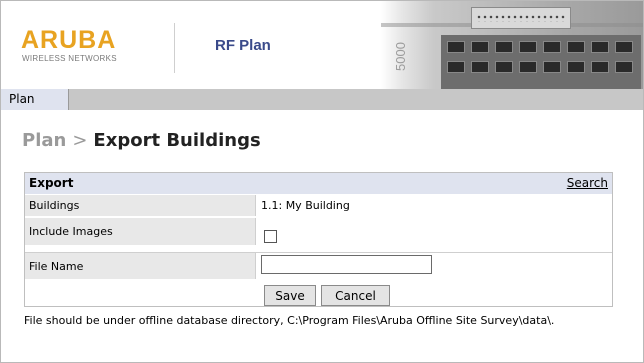  Describe the element at coordinates (44, 140) in the screenshot. I see `breadcrumb-parent: Plan` at that location.